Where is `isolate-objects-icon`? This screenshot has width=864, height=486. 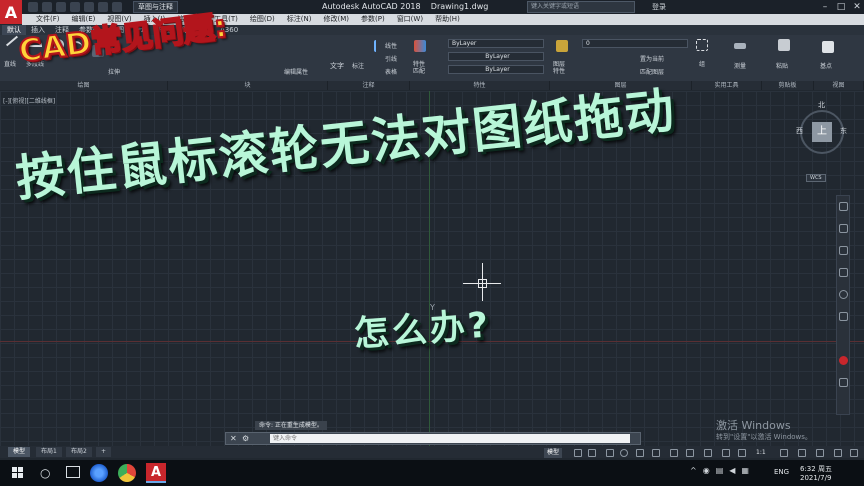
isolate-objects-icon is located at coordinates (820, 453).